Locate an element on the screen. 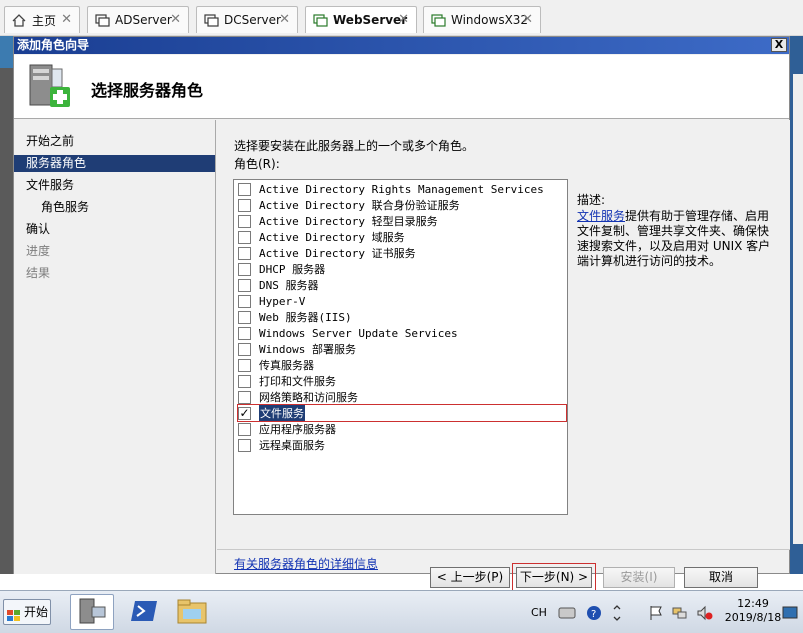 The height and width of the screenshot is (633, 803). start-button: 开始 is located at coordinates (27, 612).